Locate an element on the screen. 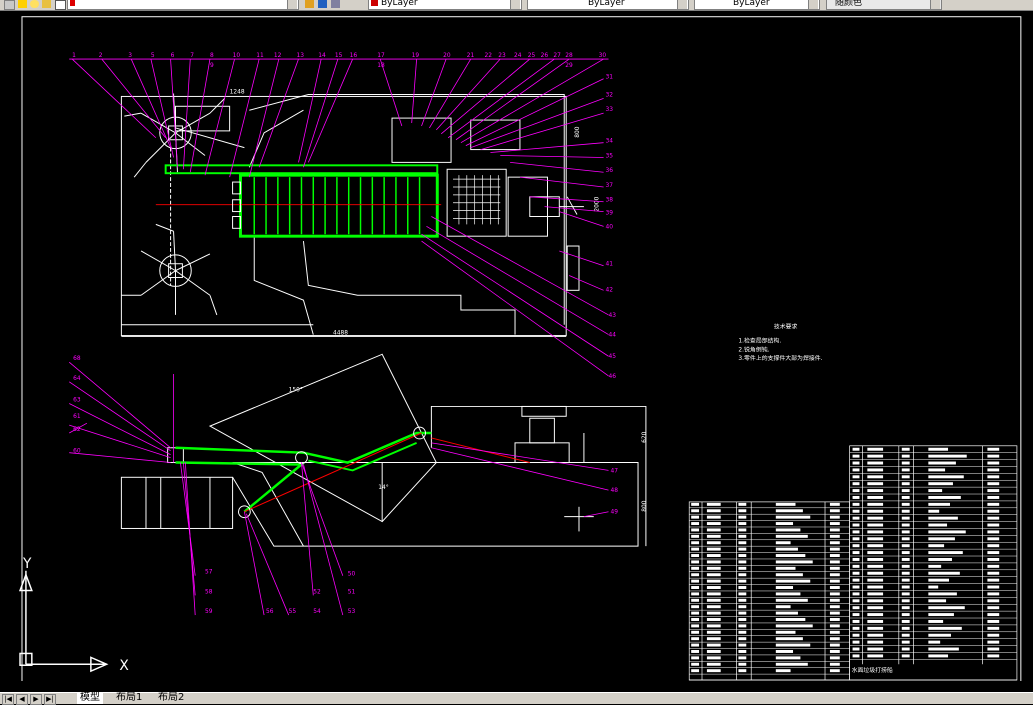 This screenshot has height=705, width=1033. label-33: 33 is located at coordinates (610, 110).